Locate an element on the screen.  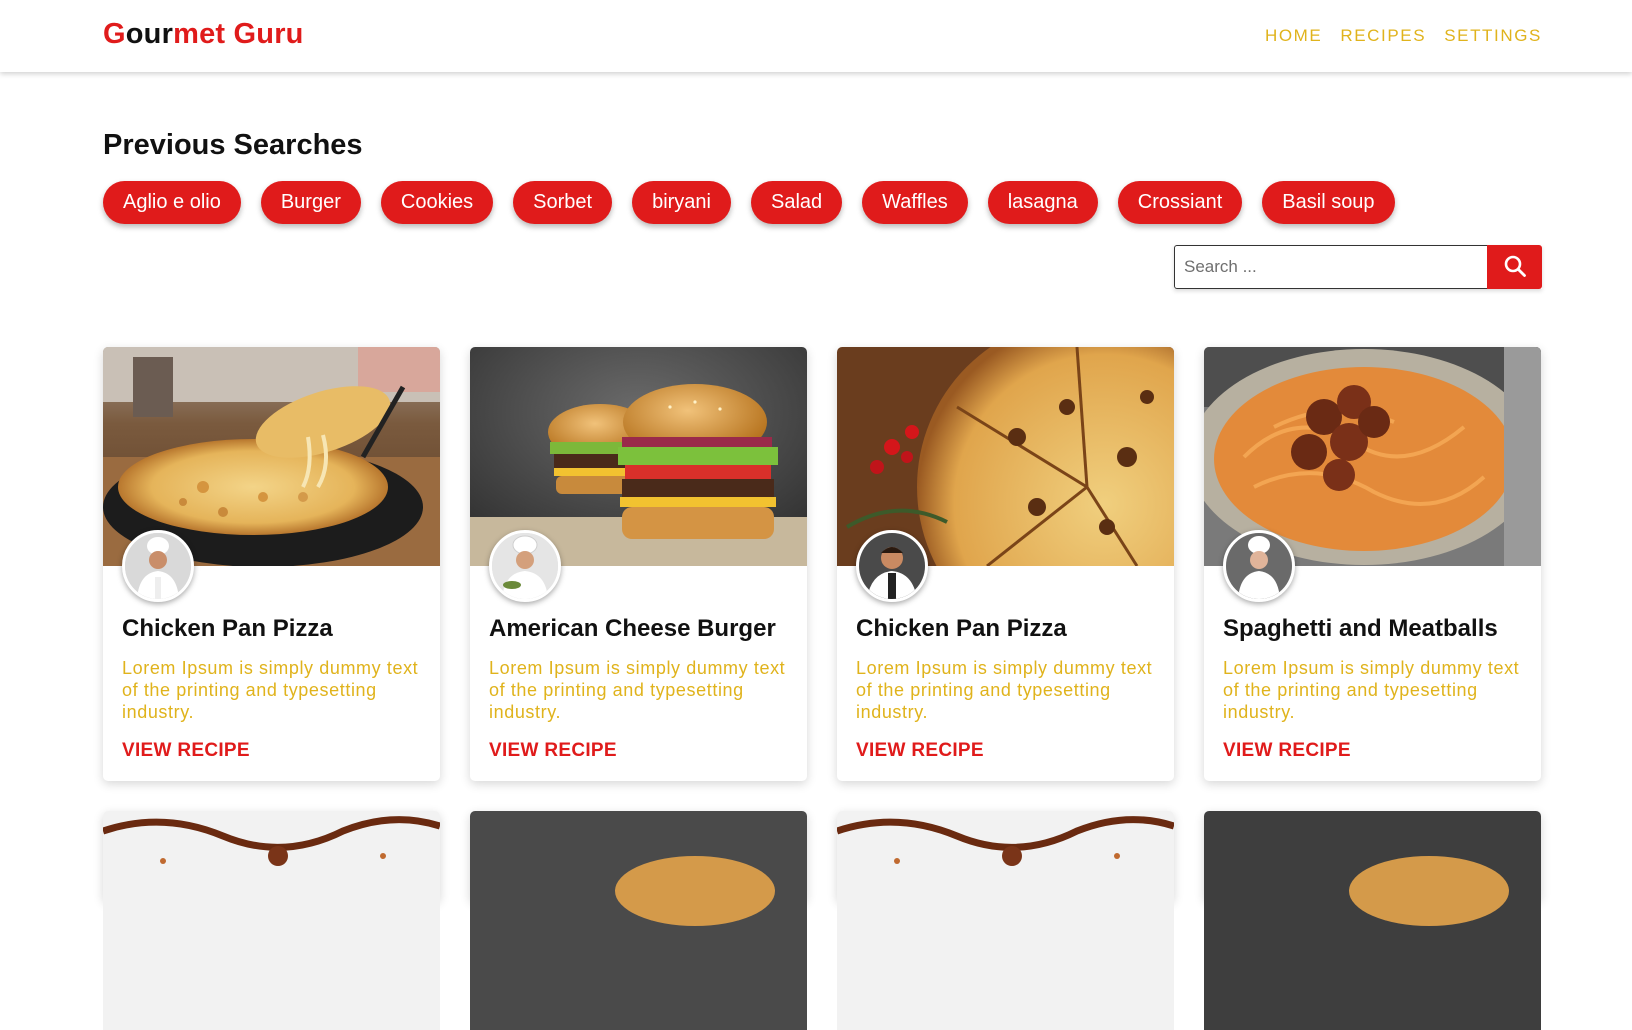
recipe-title: American Cheese Burger is located at coordinates (632, 628).